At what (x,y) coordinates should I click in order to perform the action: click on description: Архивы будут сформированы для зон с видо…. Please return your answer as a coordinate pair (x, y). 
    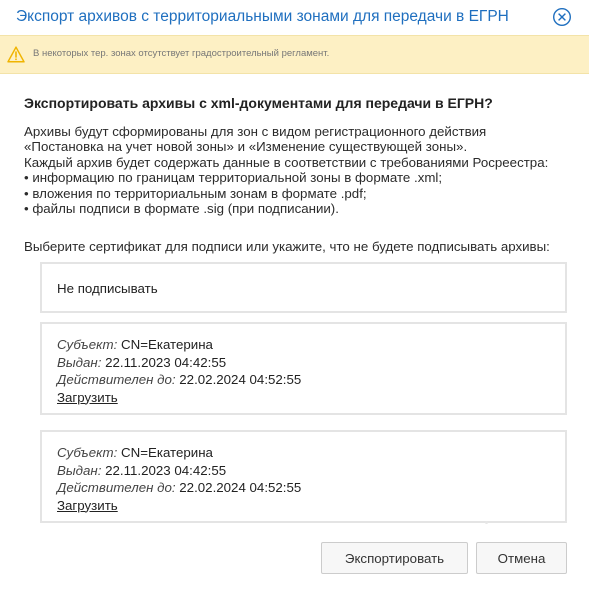
    Looking at the image, I should click on (299, 170).